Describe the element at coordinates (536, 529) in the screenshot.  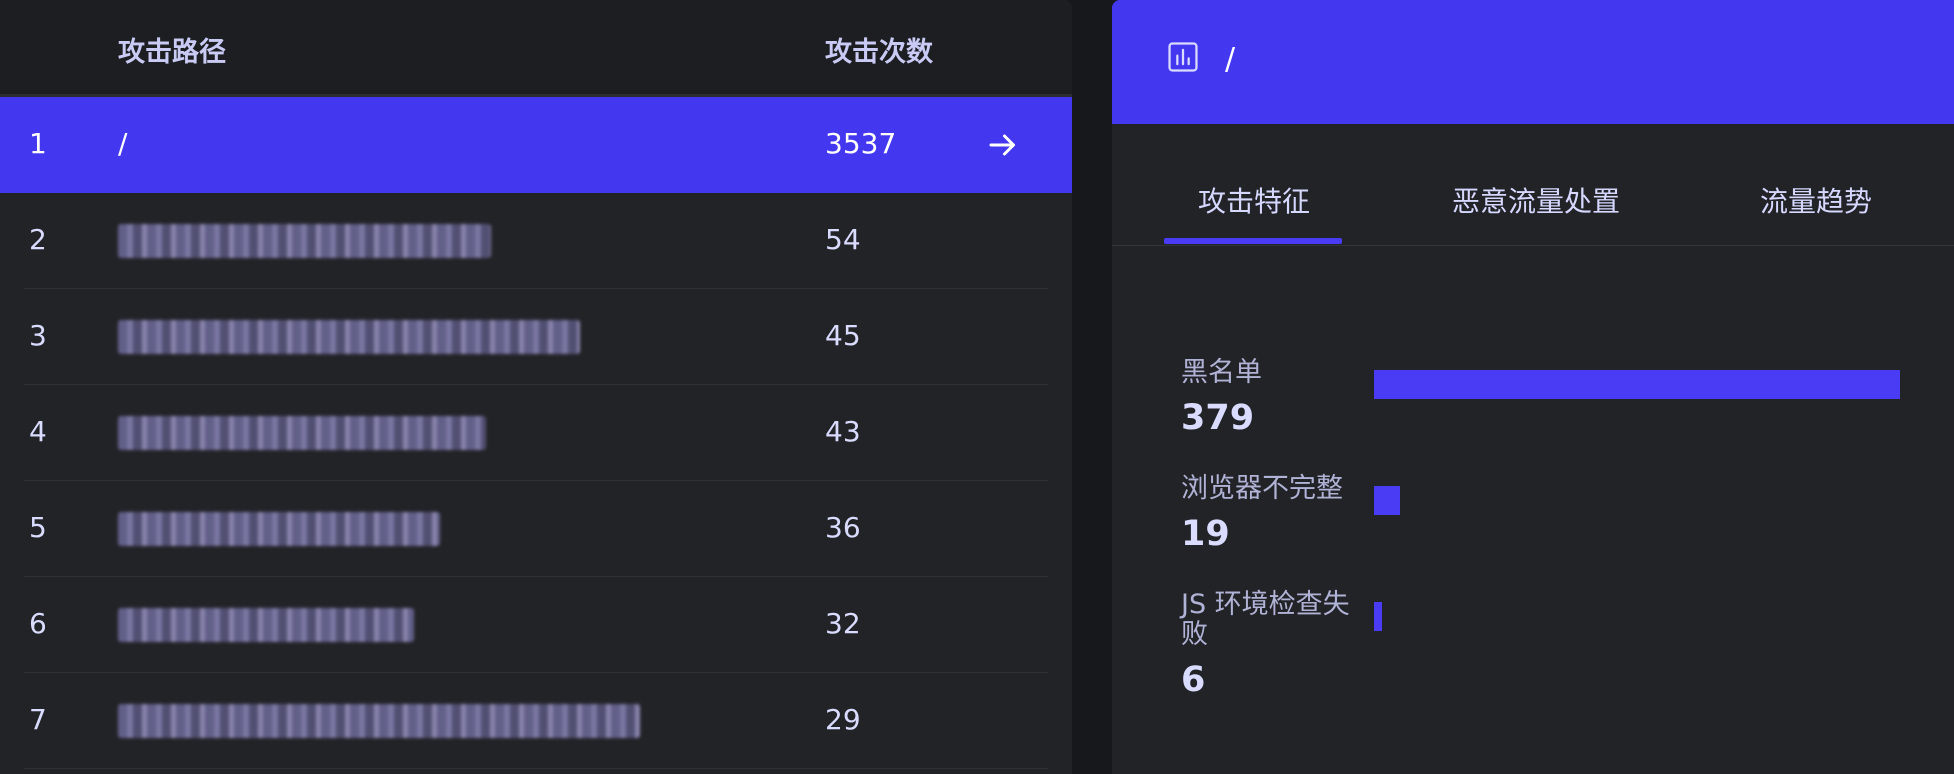
I see `table-row: 5 36` at that location.